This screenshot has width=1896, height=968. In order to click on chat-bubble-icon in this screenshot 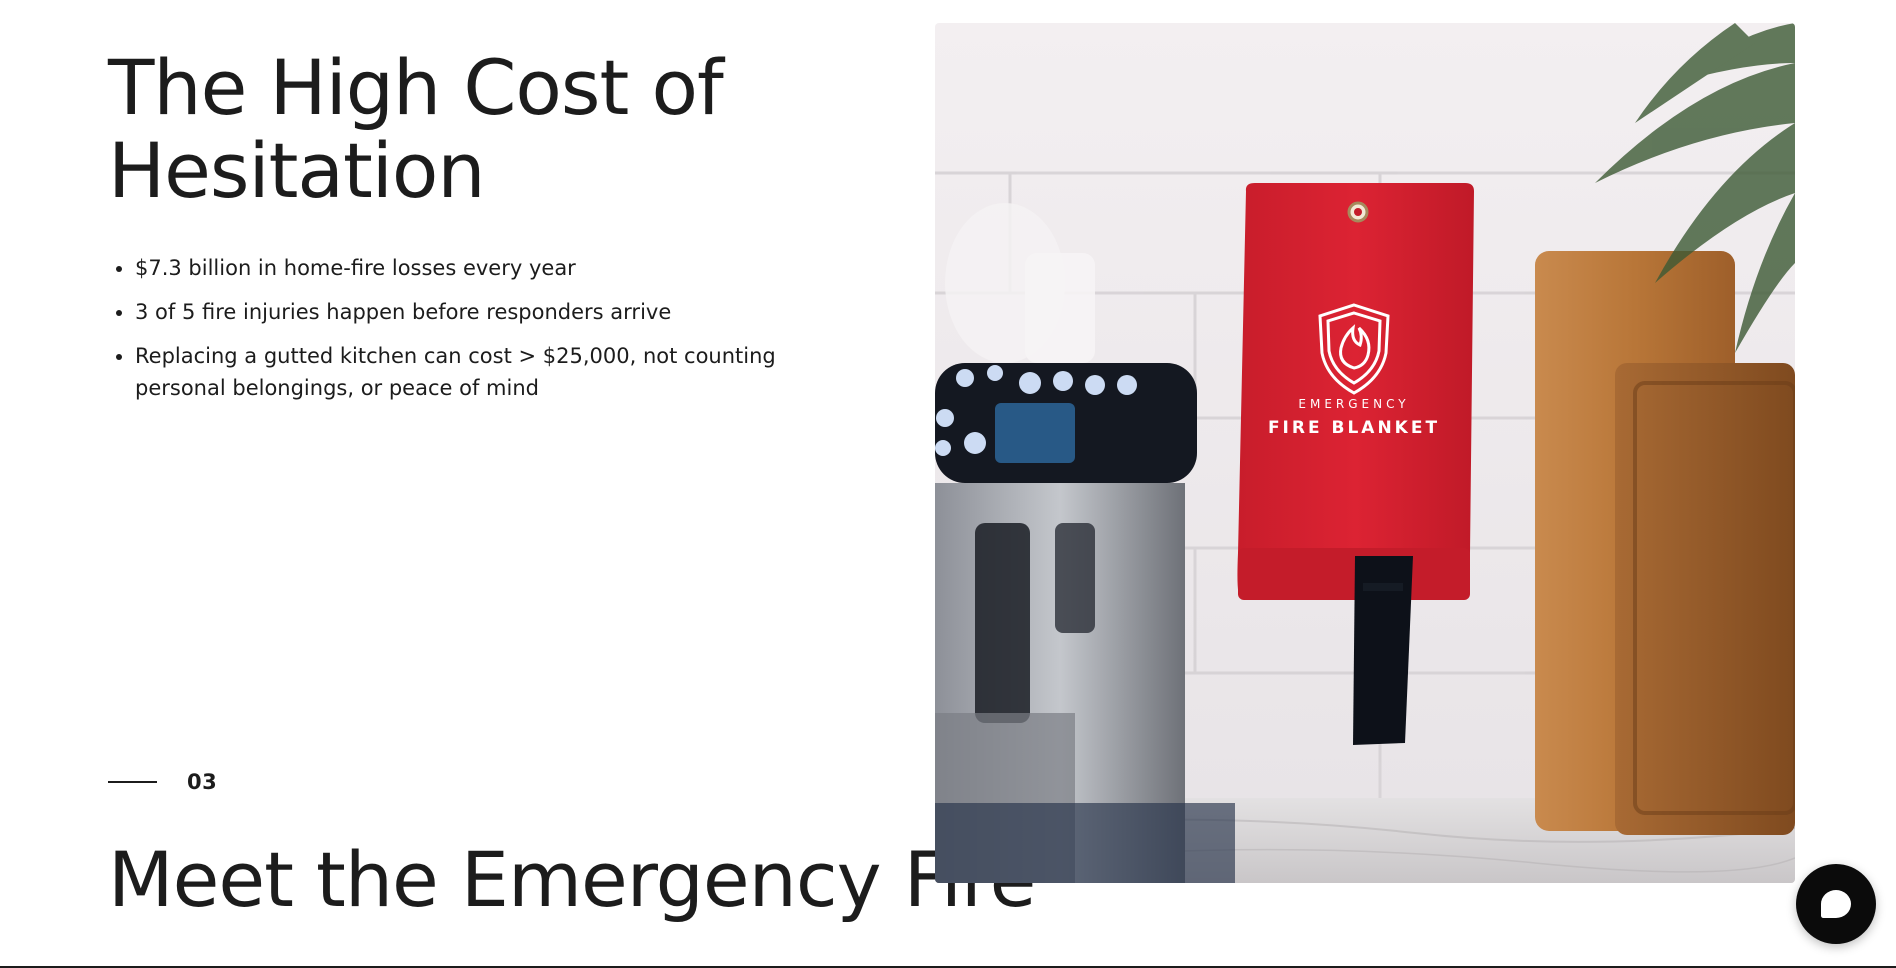, I will do `click(1836, 904)`.